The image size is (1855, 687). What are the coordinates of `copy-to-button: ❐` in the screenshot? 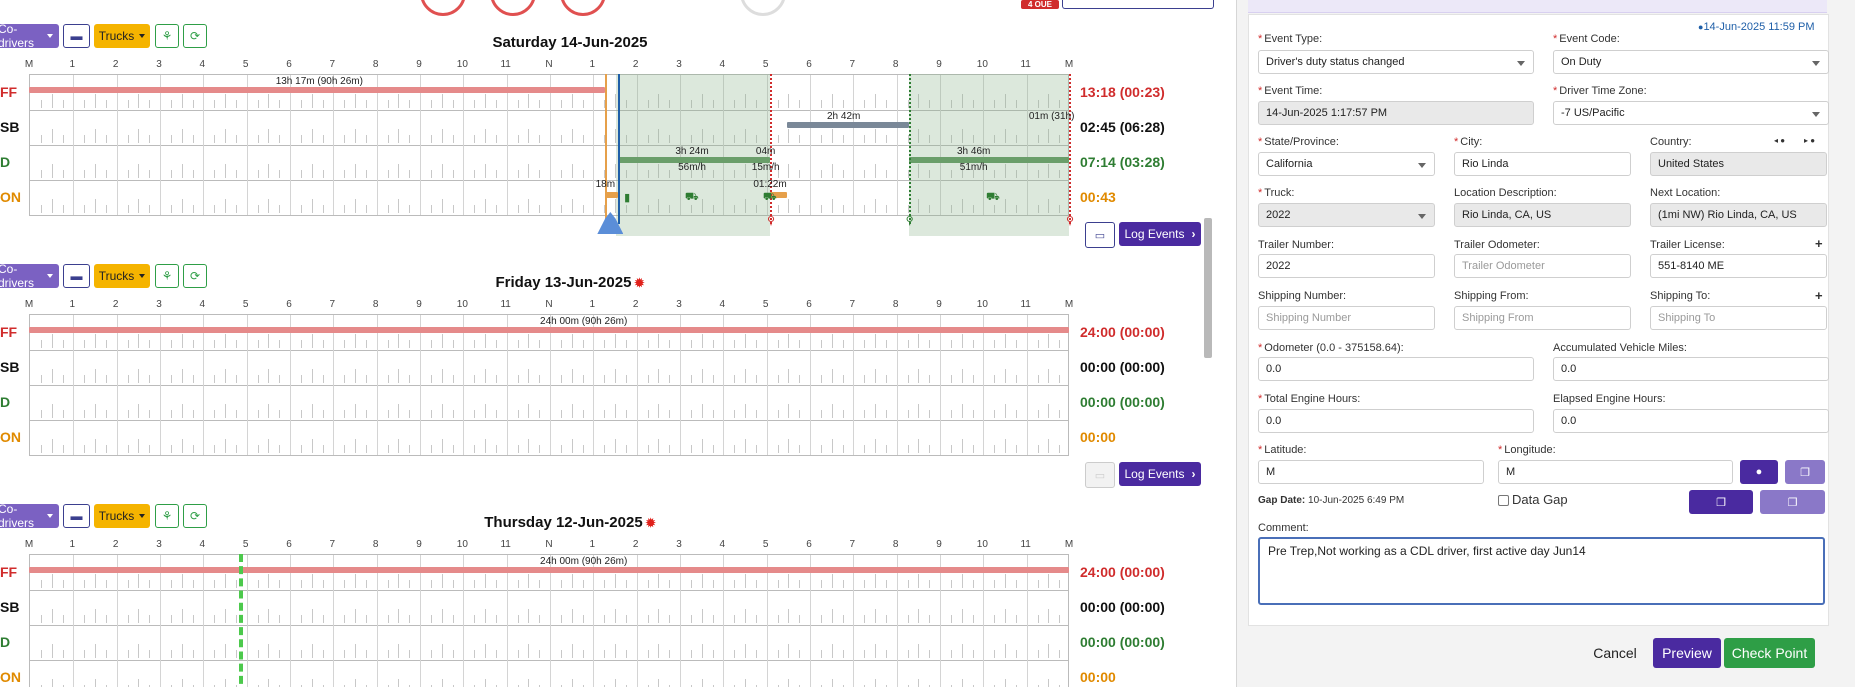 It's located at (1792, 502).